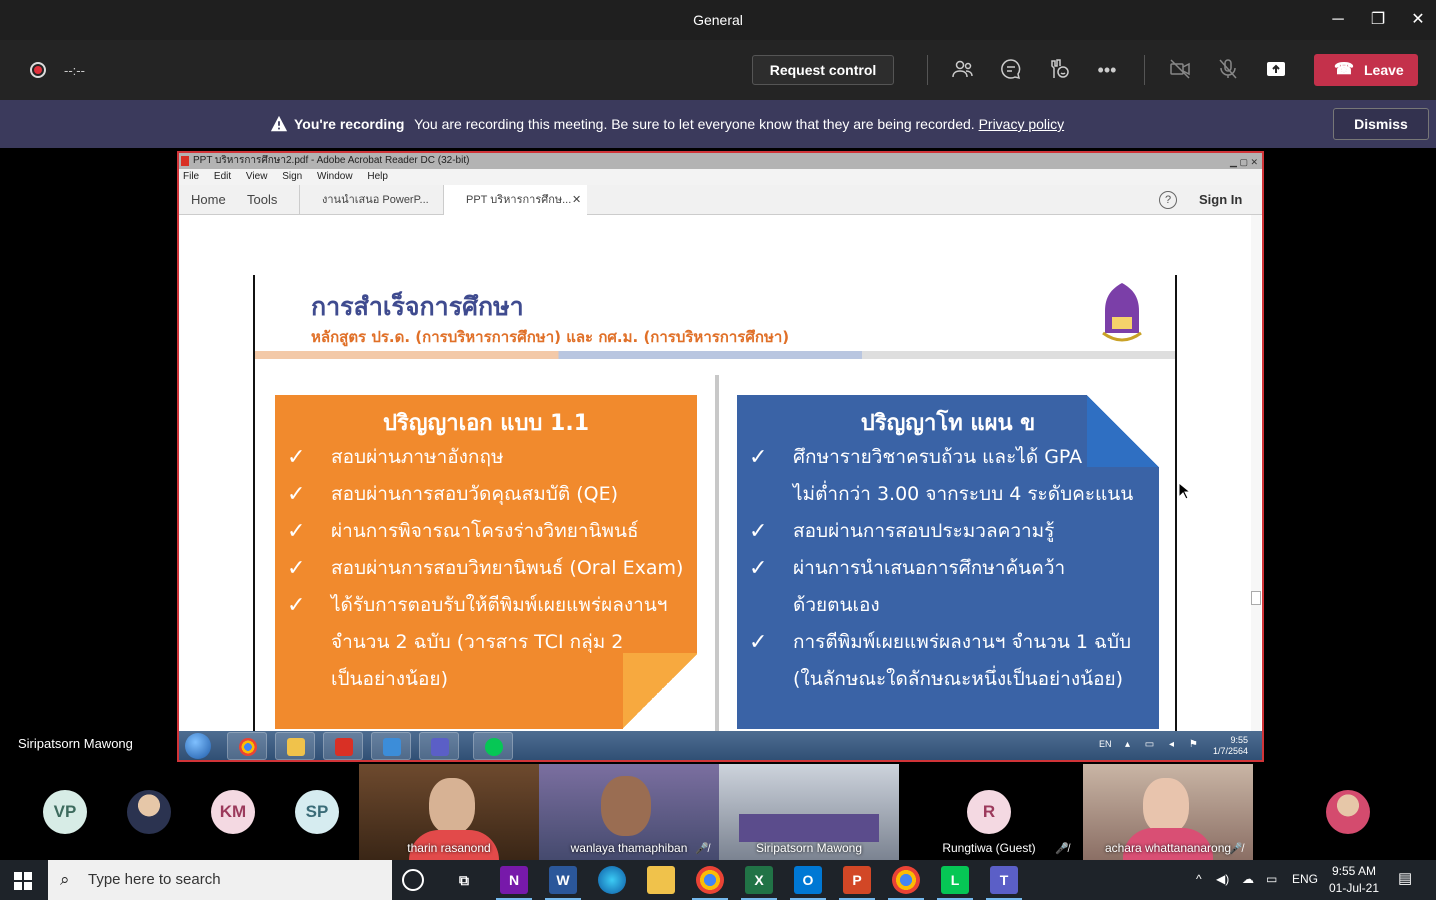  Describe the element at coordinates (1256, 473) in the screenshot. I see `vertical-scrollbar` at that location.